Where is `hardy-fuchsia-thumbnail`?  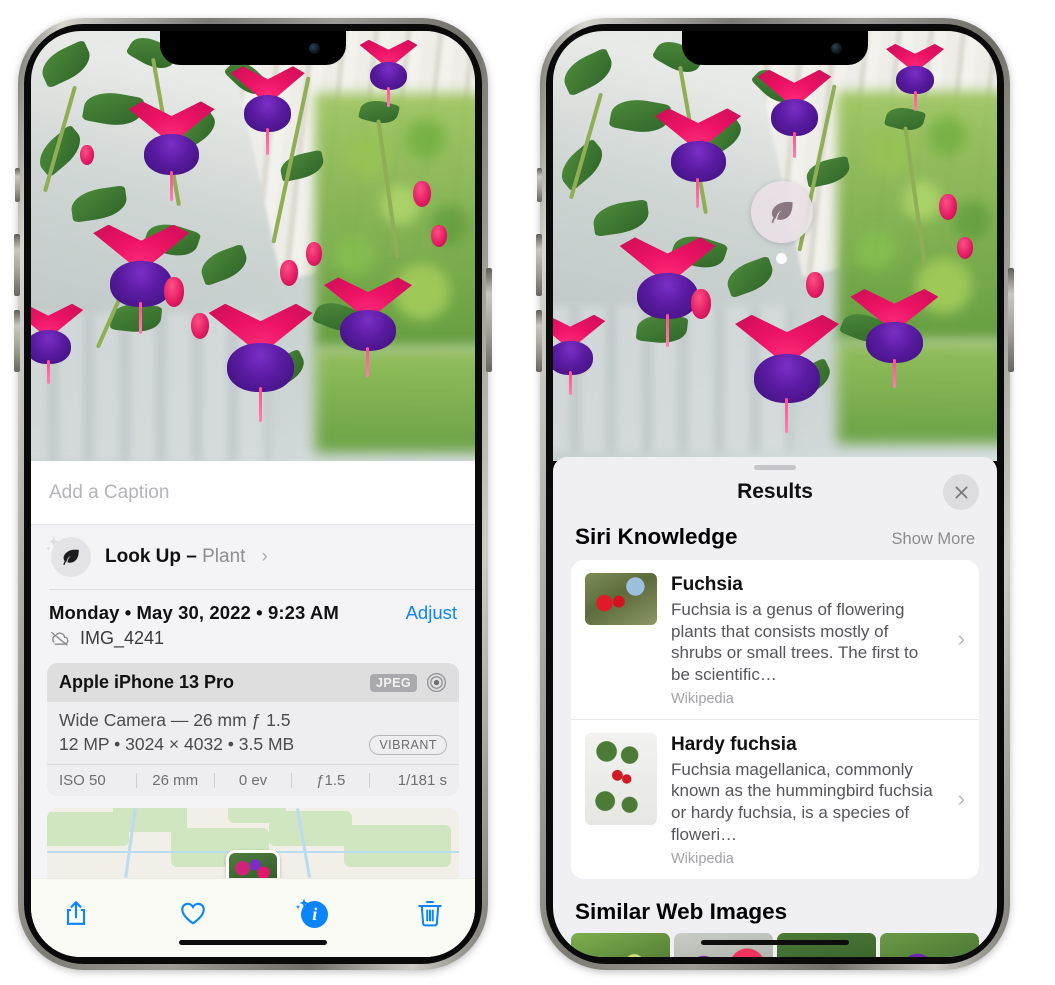
hardy-fuchsia-thumbnail is located at coordinates (621, 778).